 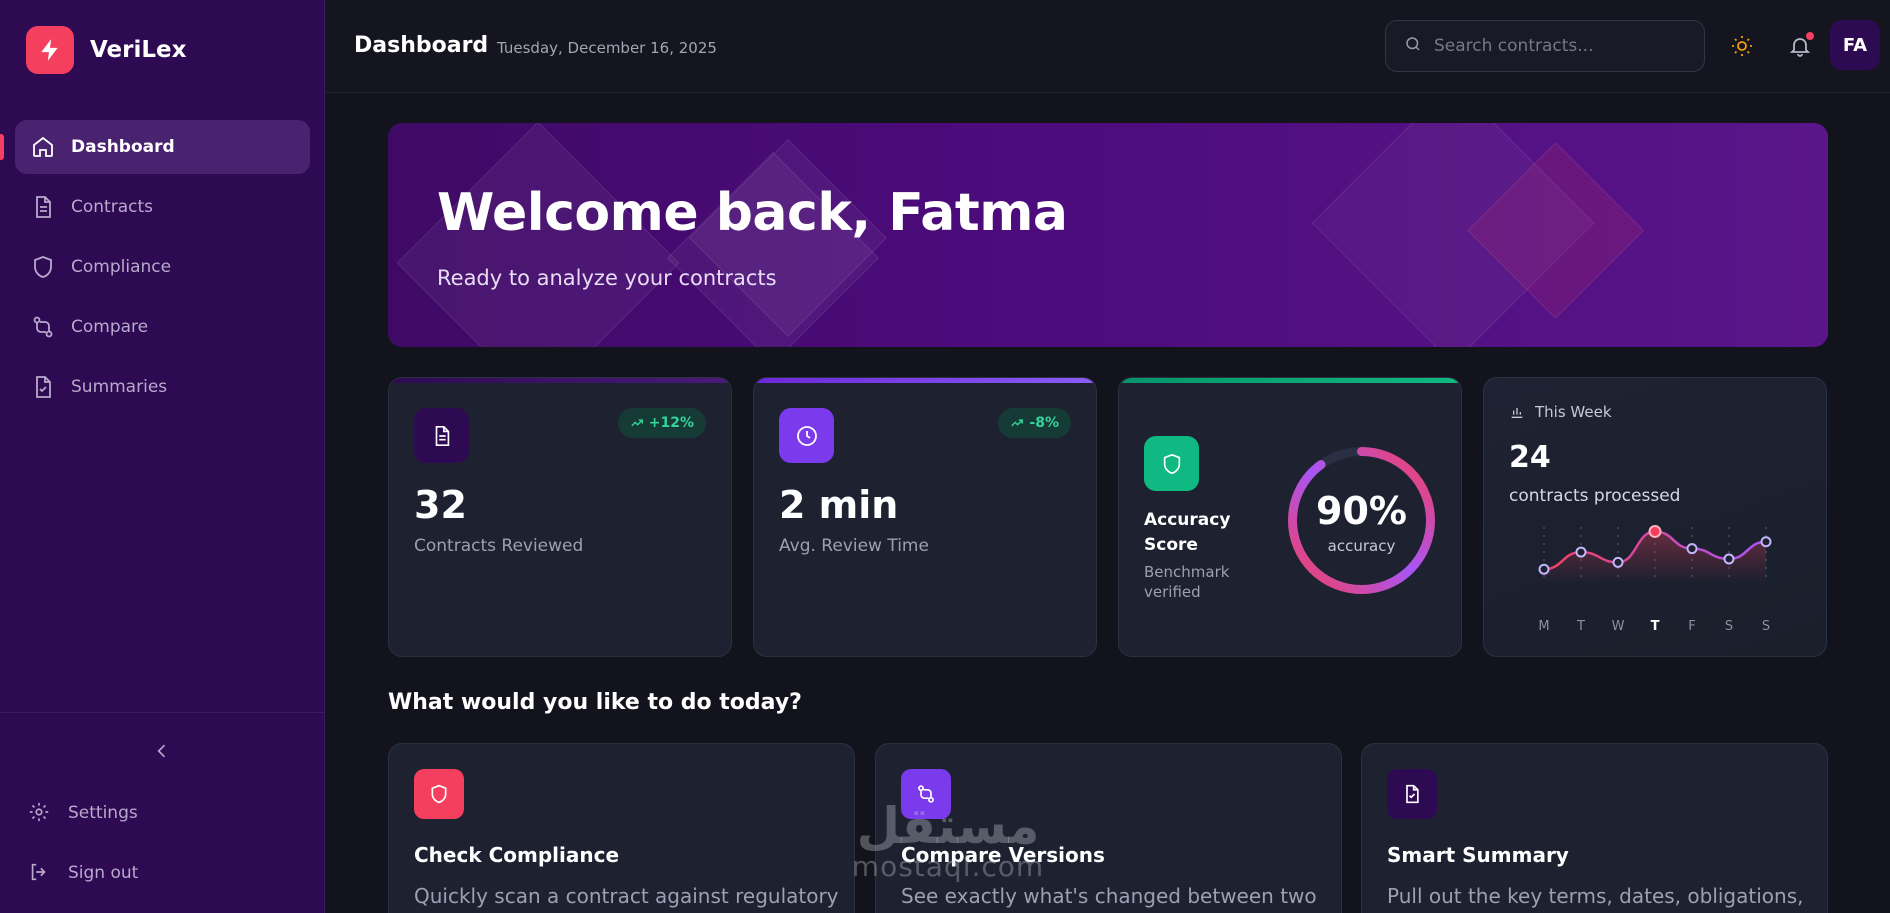 I want to click on week-heading-label: This Week, so click(x=1573, y=412).